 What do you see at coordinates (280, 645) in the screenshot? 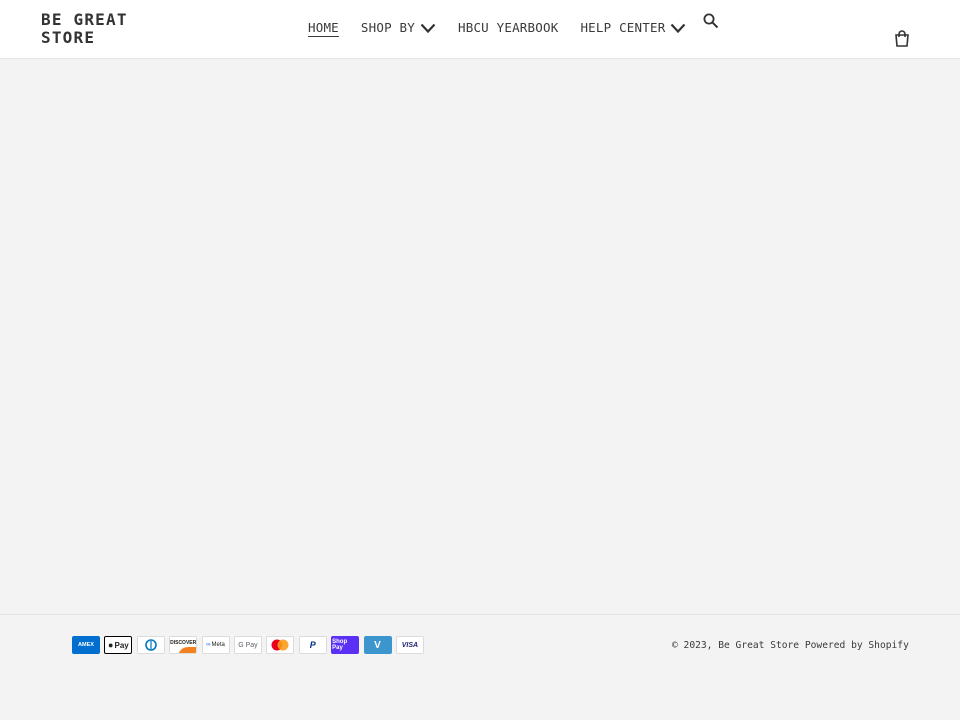
I see `mastercard-icon` at bounding box center [280, 645].